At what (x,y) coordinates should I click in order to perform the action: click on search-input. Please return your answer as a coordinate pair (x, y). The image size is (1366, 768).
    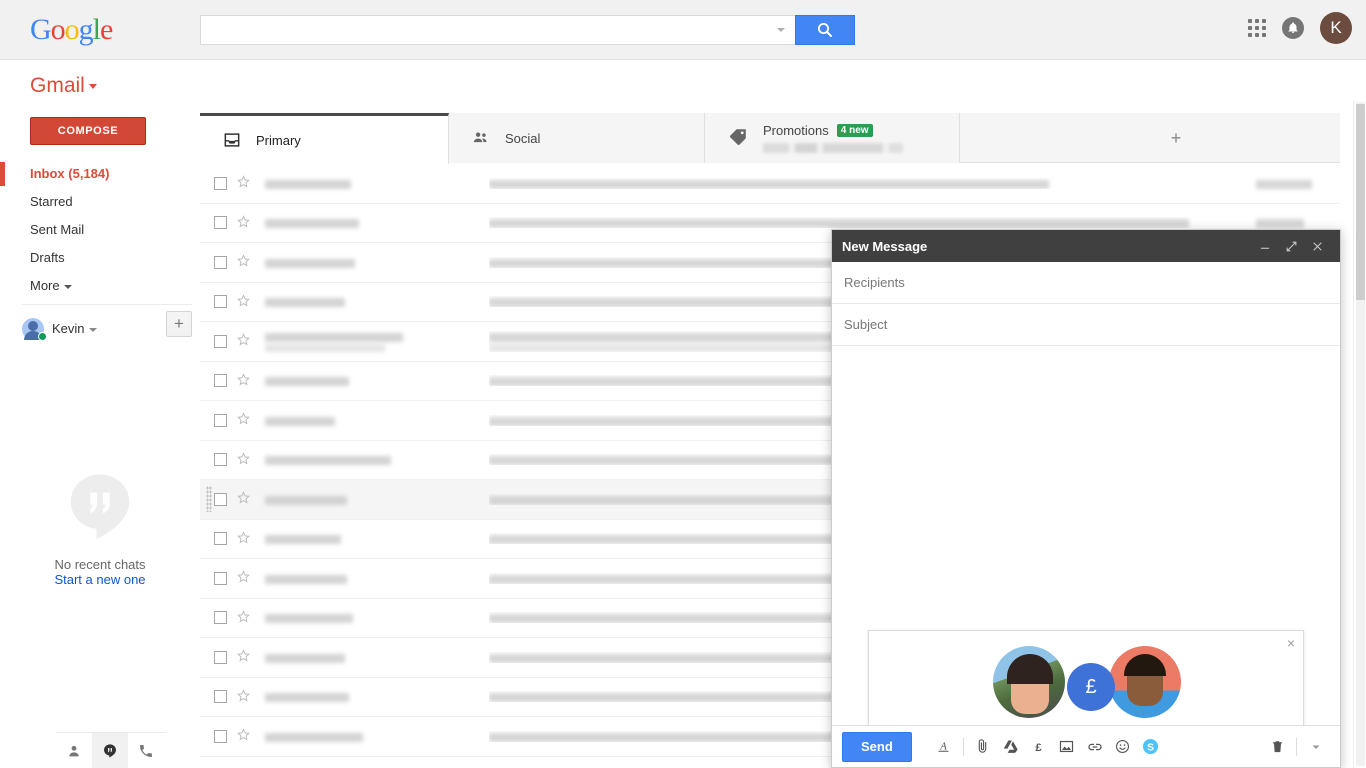
    Looking at the image, I should click on (498, 30).